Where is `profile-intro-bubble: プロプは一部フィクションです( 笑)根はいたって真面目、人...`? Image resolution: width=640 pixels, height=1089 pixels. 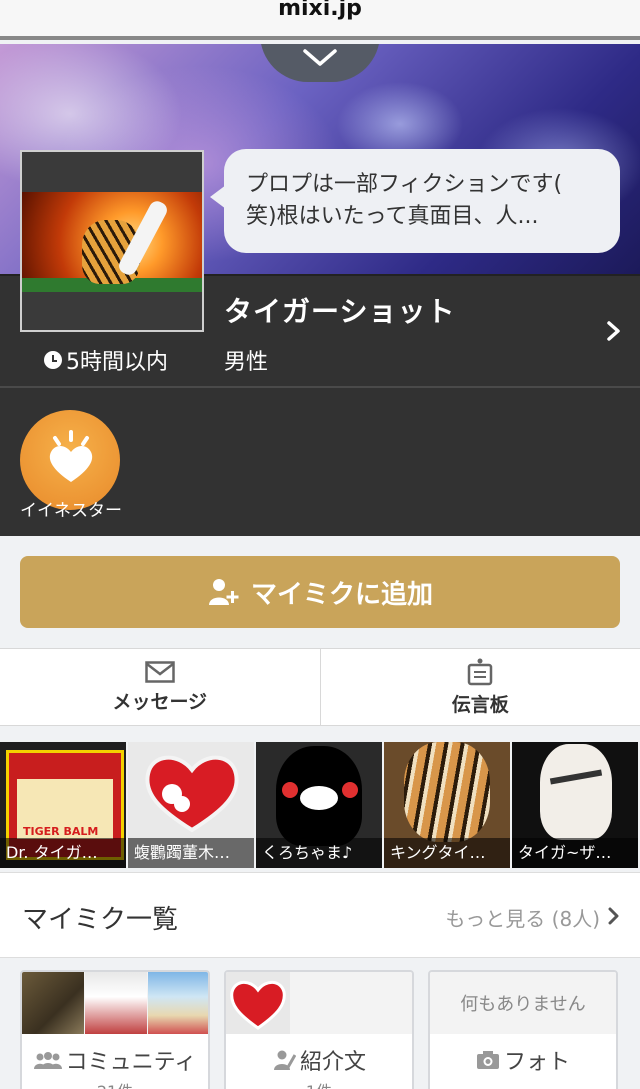 profile-intro-bubble: プロプは一部フィクションです( 笑)根はいたって真面目、人... is located at coordinates (415, 201).